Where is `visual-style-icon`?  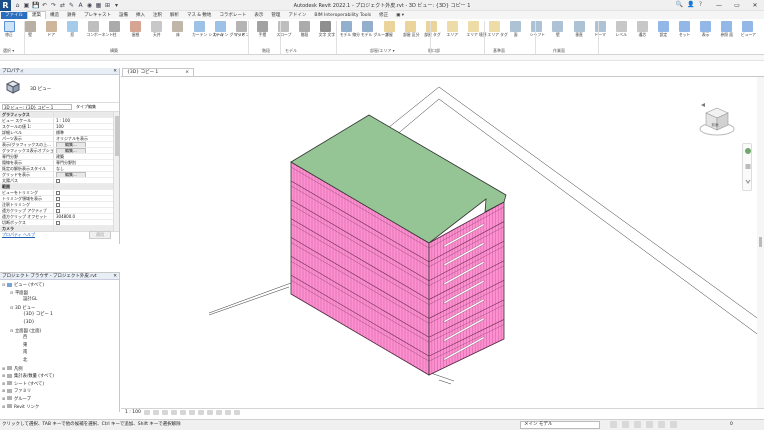
visual-style-icon is located at coordinates (155, 412).